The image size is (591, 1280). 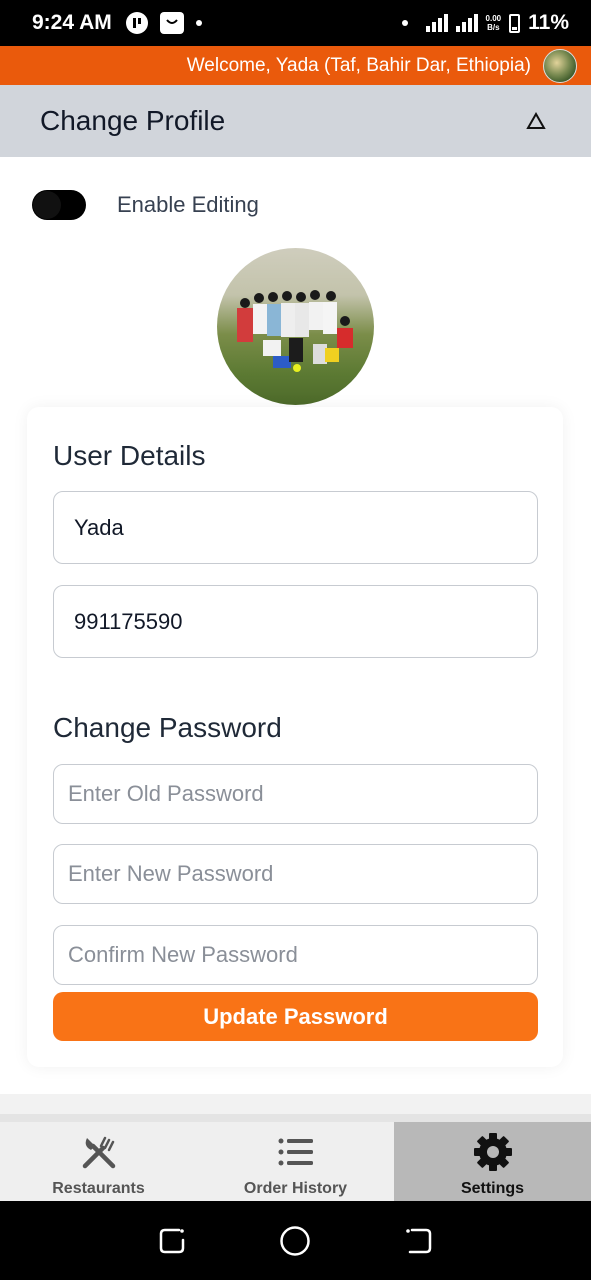 I want to click on nav-item-settings: Settings, so click(x=492, y=1161).